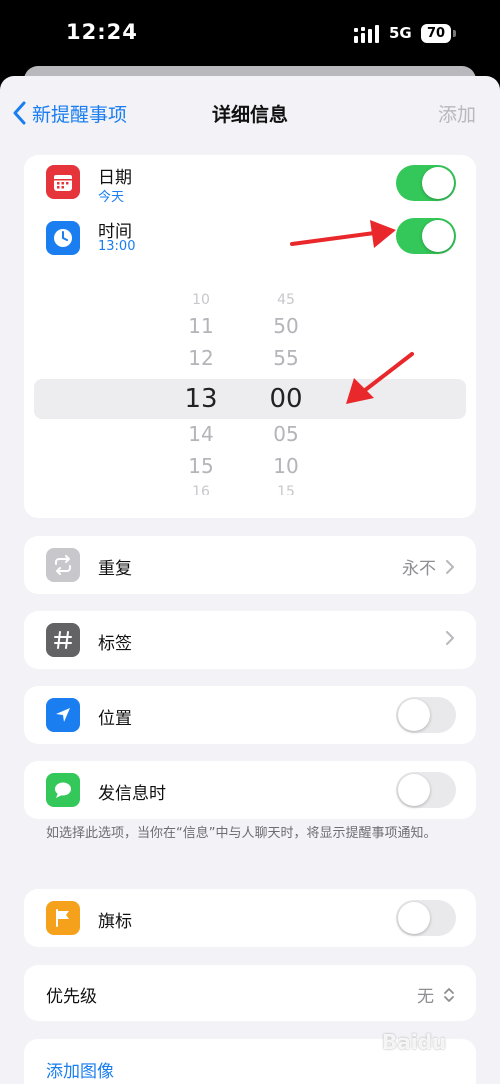 The height and width of the screenshot is (1084, 500). What do you see at coordinates (449, 994) in the screenshot?
I see `chevron-up-down-icon` at bounding box center [449, 994].